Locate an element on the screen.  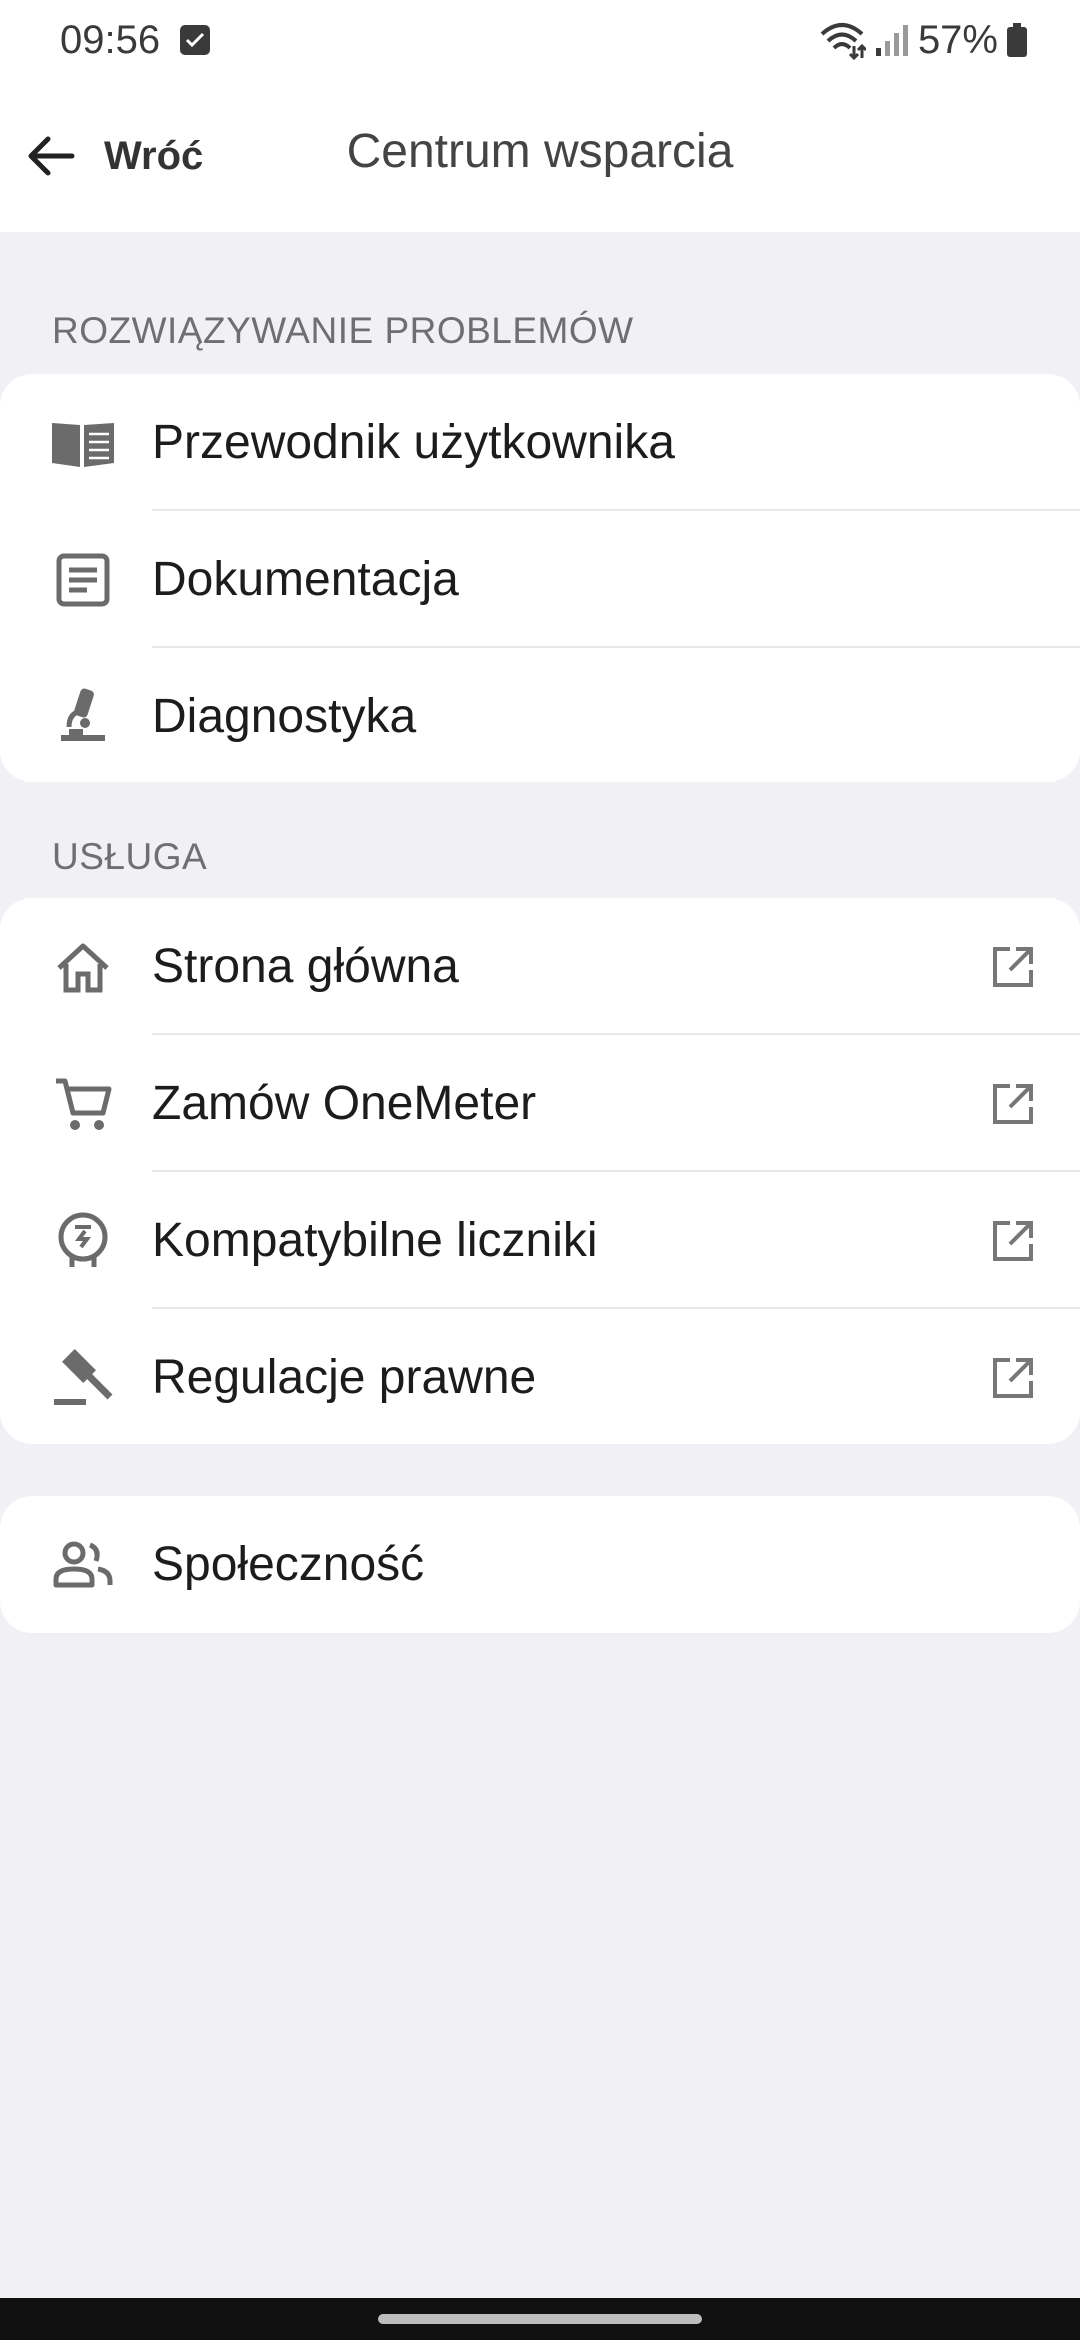
microscope-icon is located at coordinates (83, 717).